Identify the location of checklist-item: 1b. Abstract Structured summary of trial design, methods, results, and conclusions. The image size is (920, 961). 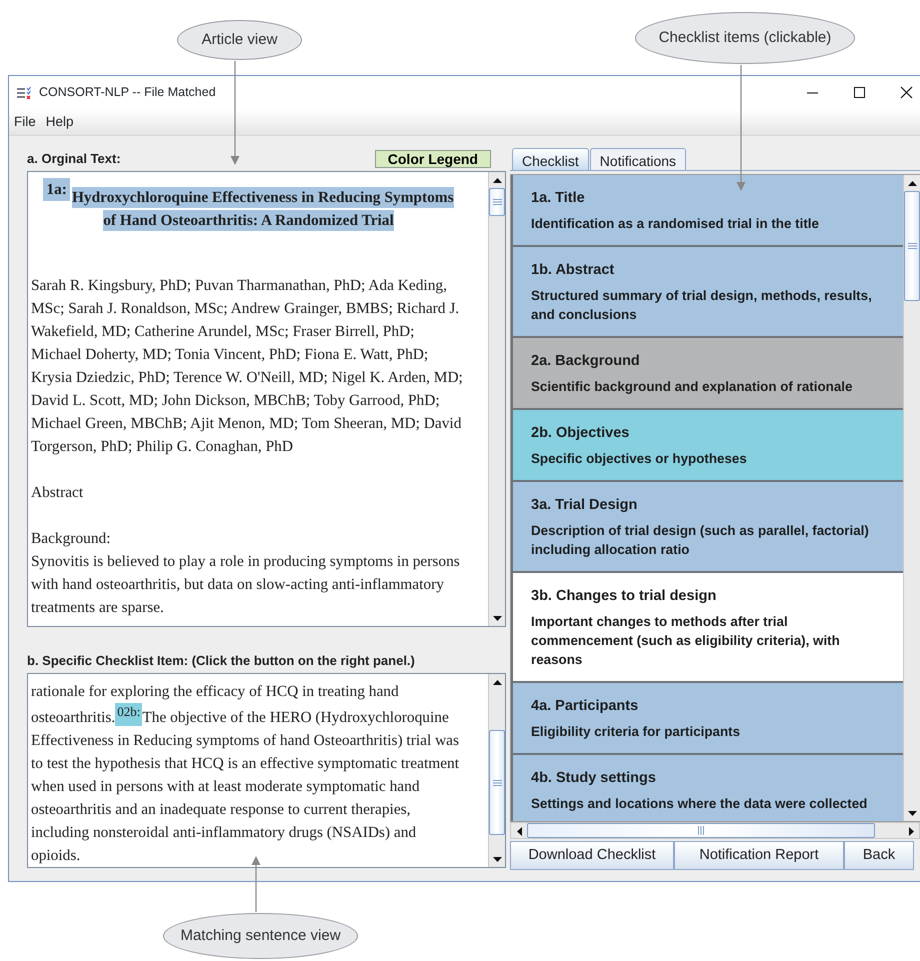
(707, 292).